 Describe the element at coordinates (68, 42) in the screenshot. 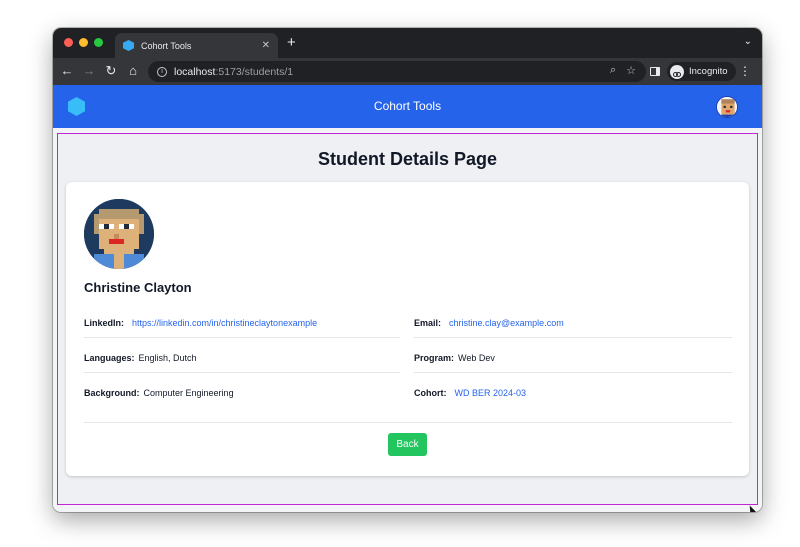

I see `close-window-button` at that location.